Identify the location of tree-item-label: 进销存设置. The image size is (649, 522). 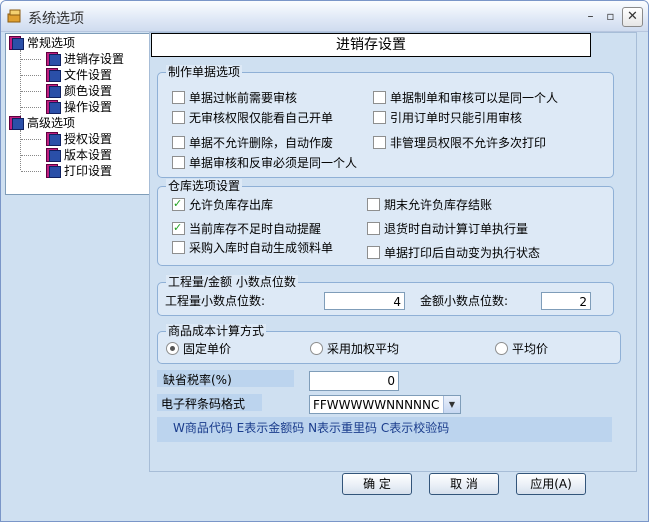
(94, 59).